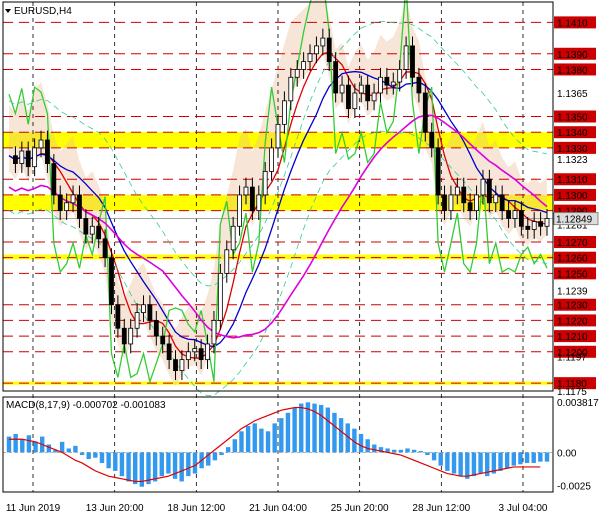  What do you see at coordinates (572, 55) in the screenshot?
I see `level-tag-label-1.1390: 1.1390` at bounding box center [572, 55].